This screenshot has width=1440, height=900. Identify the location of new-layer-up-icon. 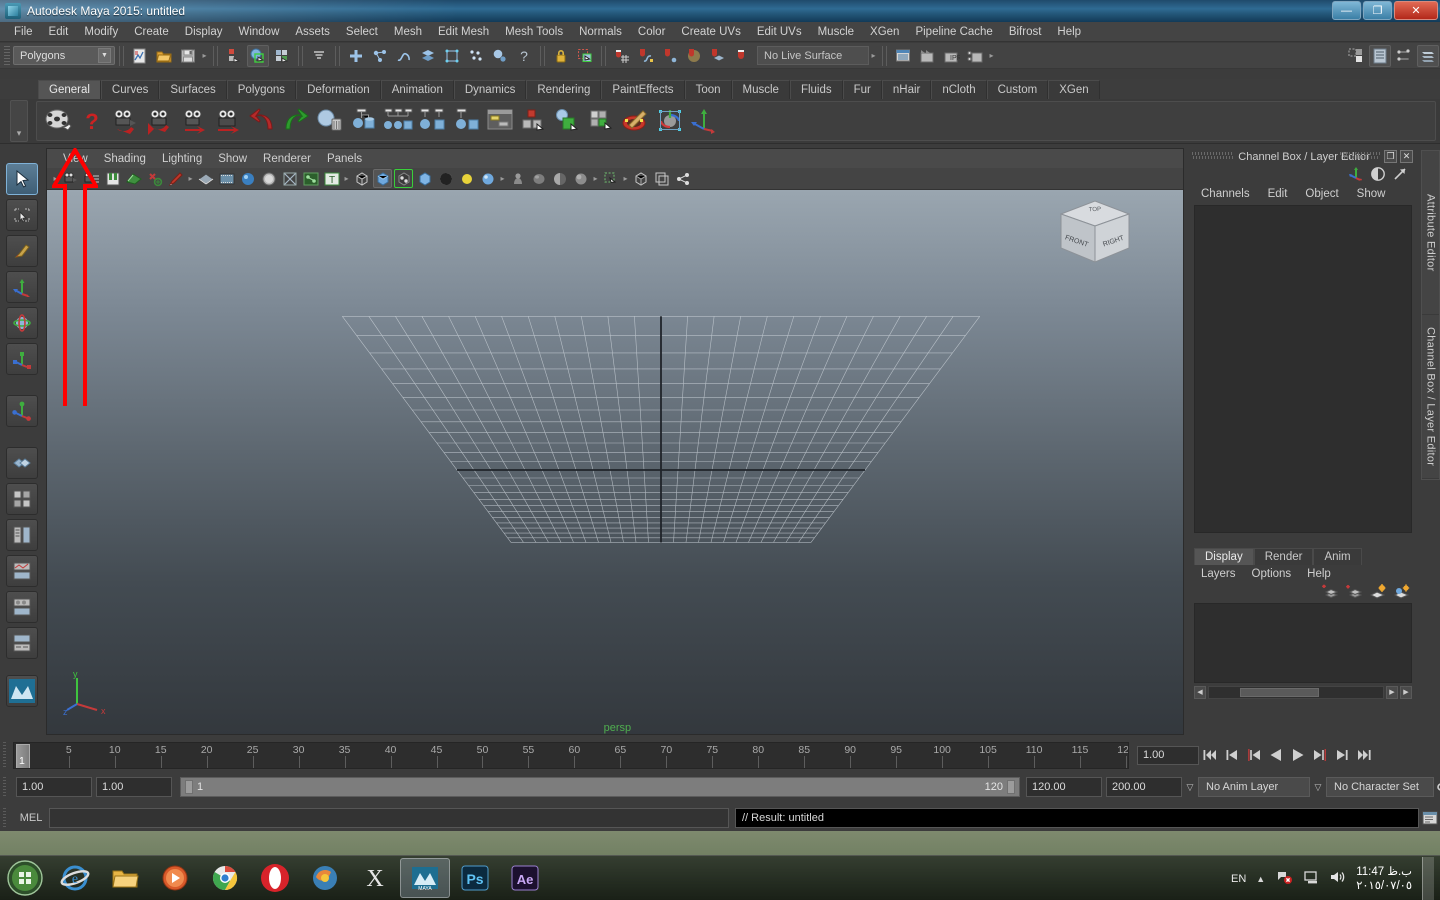
(1330, 593).